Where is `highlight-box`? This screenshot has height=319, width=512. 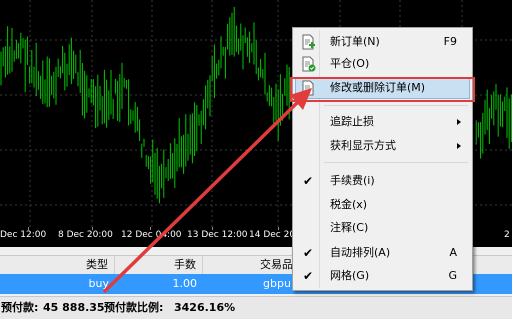
highlight-box is located at coordinates (382, 89).